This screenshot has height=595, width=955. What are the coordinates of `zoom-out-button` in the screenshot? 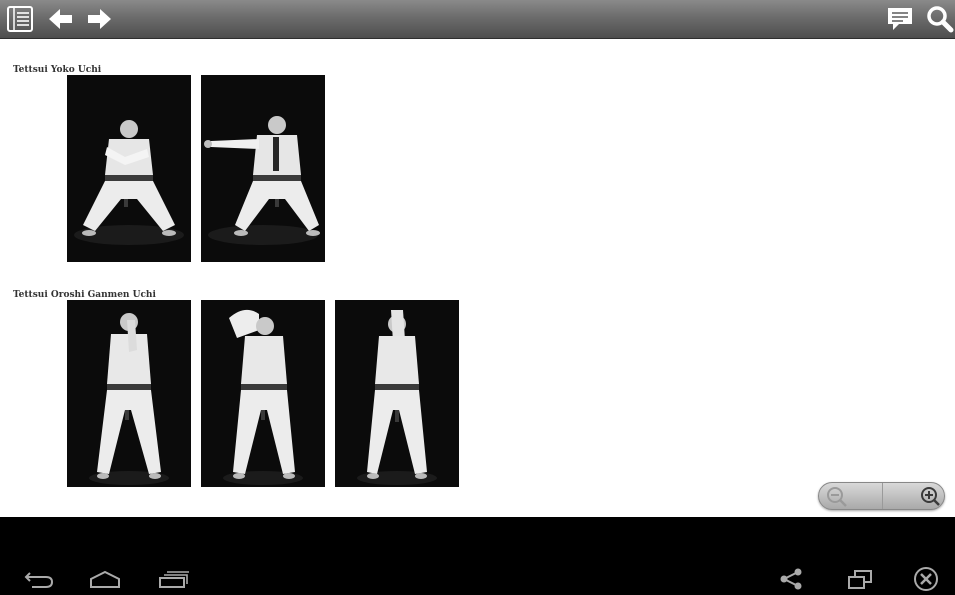 It's located at (850, 496).